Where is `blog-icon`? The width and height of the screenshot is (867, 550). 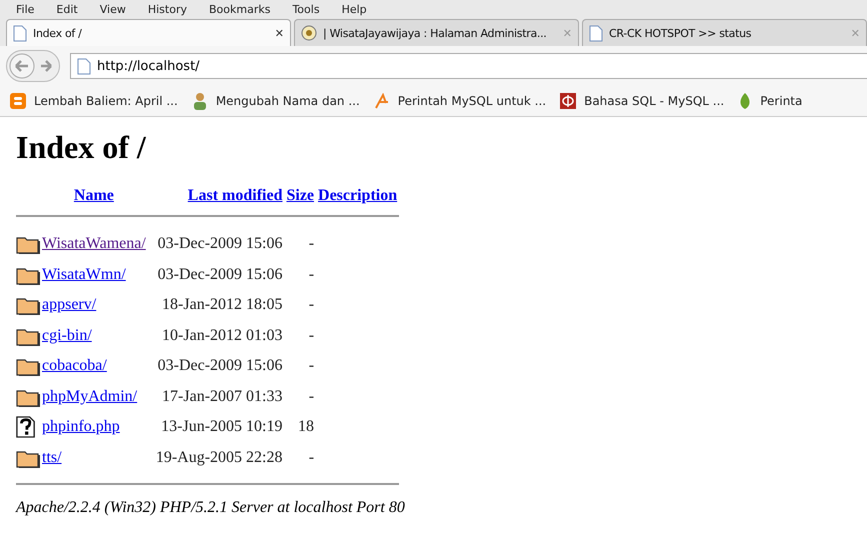 blog-icon is located at coordinates (18, 101).